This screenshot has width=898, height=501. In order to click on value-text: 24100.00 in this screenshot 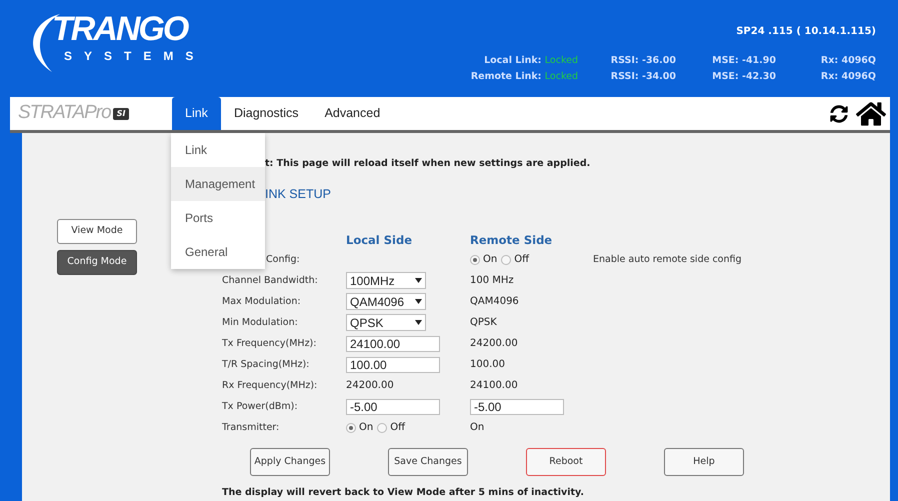, I will do `click(494, 386)`.